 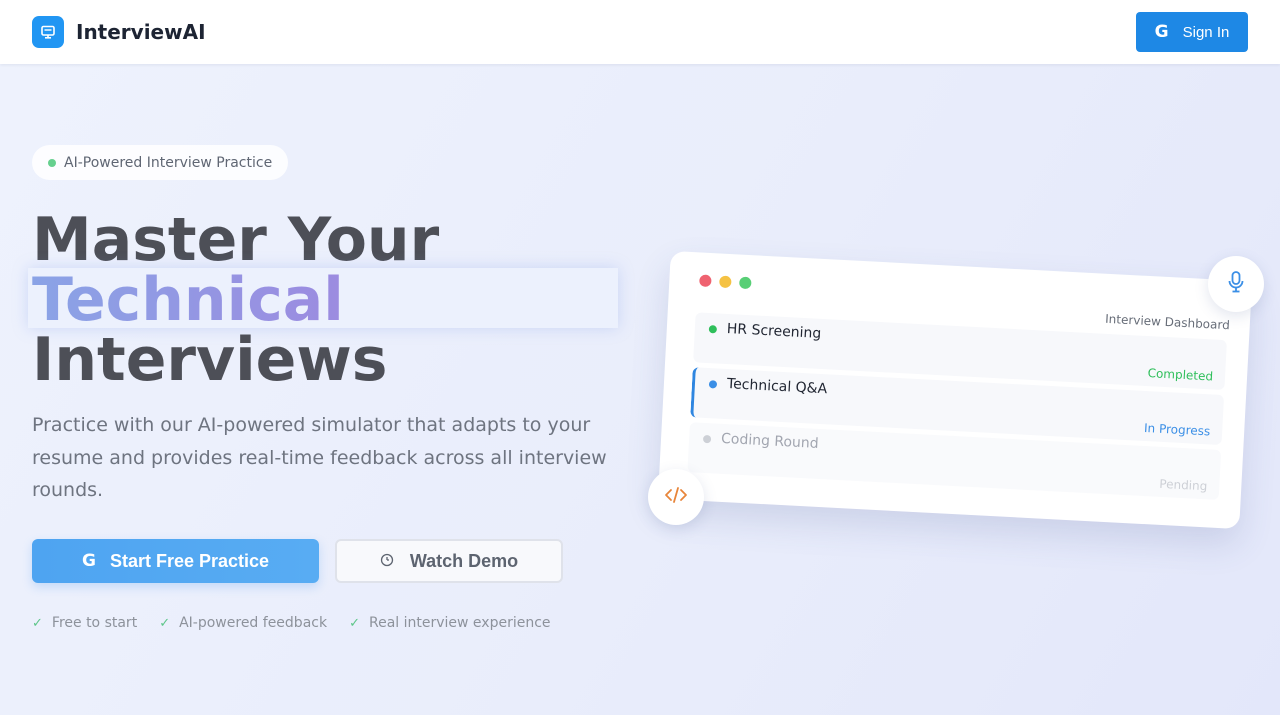 What do you see at coordinates (168, 162) in the screenshot?
I see `hero-badge-label: AI-Powered Interview Practice` at bounding box center [168, 162].